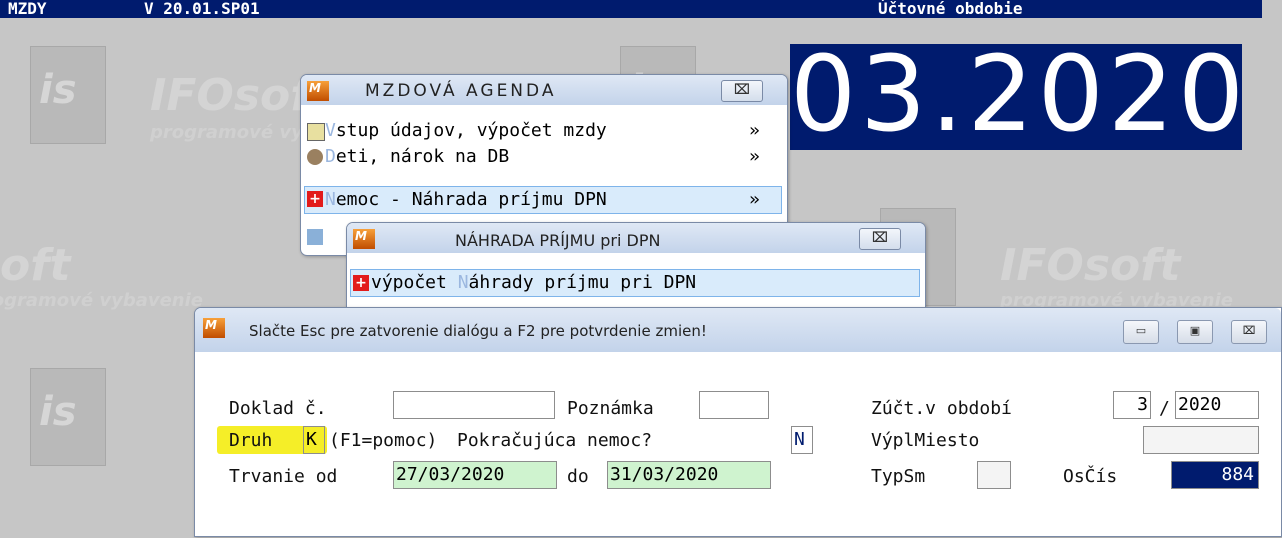 The width and height of the screenshot is (1282, 538). I want to click on zuct-year-field: 2020, so click(1217, 405).